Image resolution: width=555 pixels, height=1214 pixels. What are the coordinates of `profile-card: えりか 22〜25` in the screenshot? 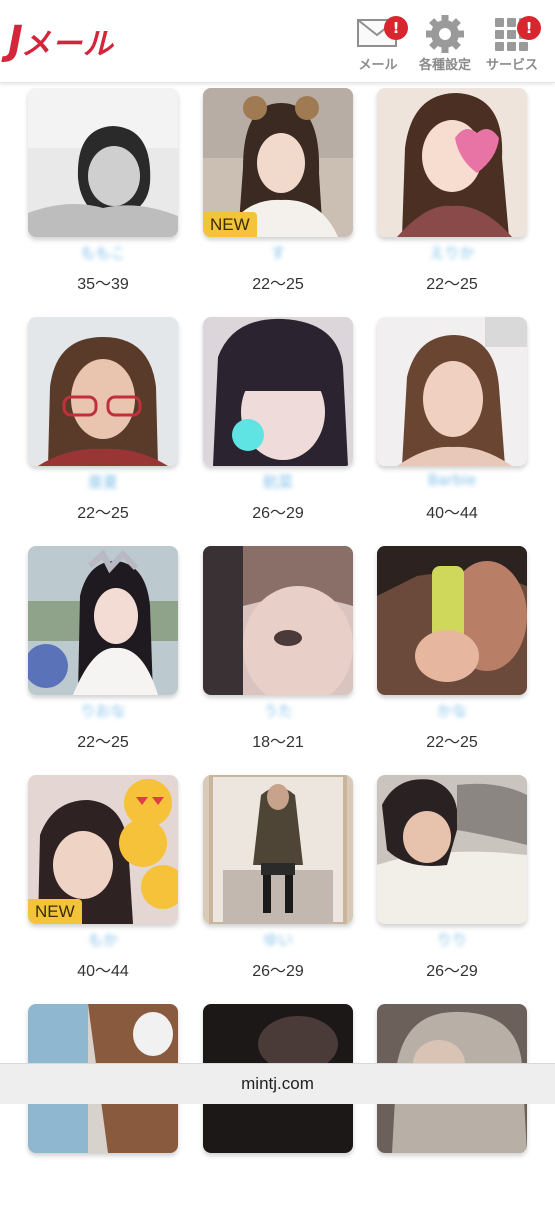 It's located at (452, 193).